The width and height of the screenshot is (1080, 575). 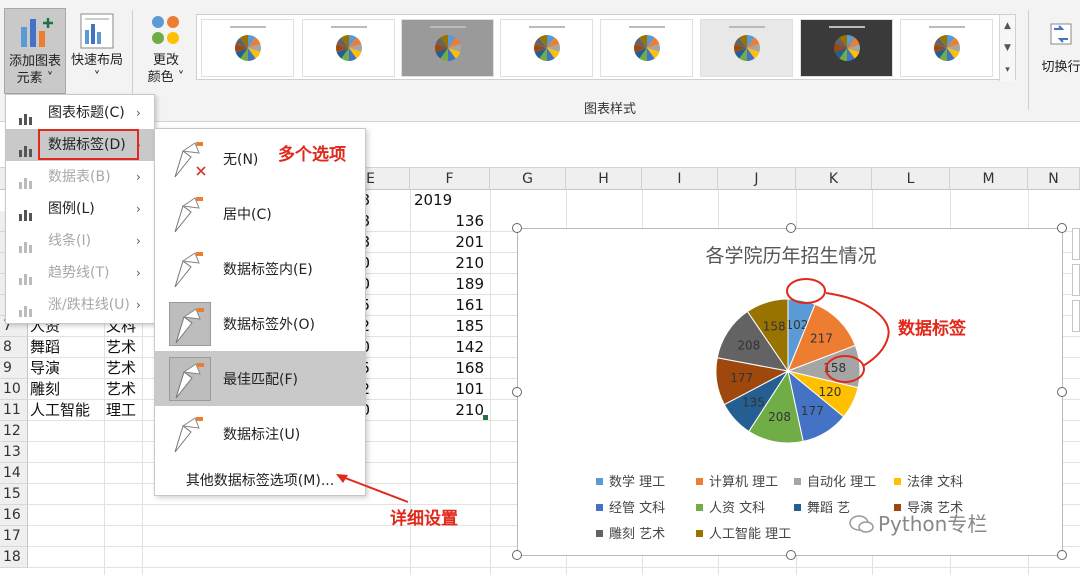 What do you see at coordinates (66, 347) in the screenshot?
I see `cell-a: 舞蹈` at bounding box center [66, 347].